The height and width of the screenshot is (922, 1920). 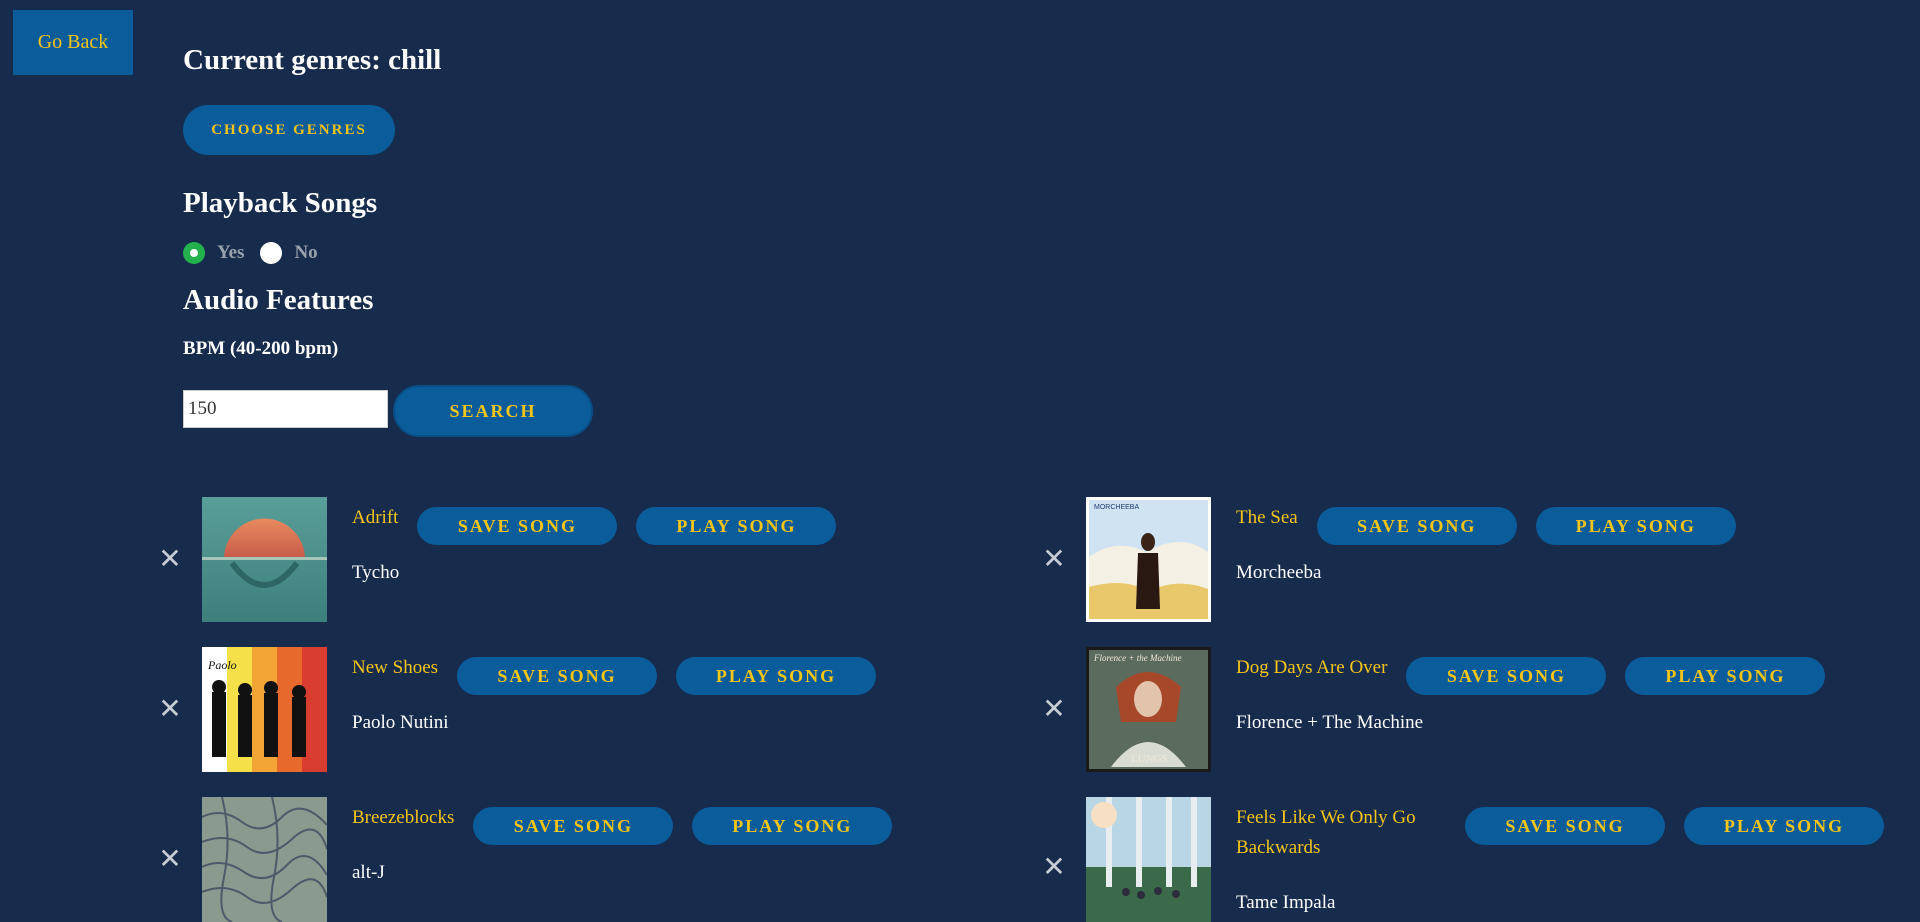 What do you see at coordinates (395, 667) in the screenshot?
I see `song-title: New Shoes` at bounding box center [395, 667].